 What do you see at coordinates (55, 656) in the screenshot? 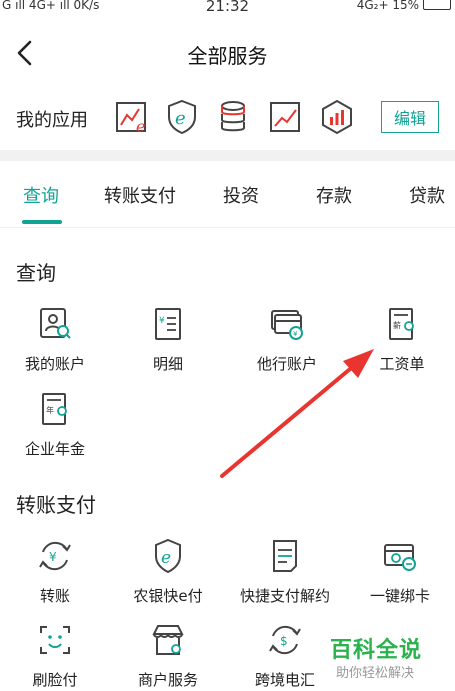
I see `service-face-pay: 刷脸付` at bounding box center [55, 656].